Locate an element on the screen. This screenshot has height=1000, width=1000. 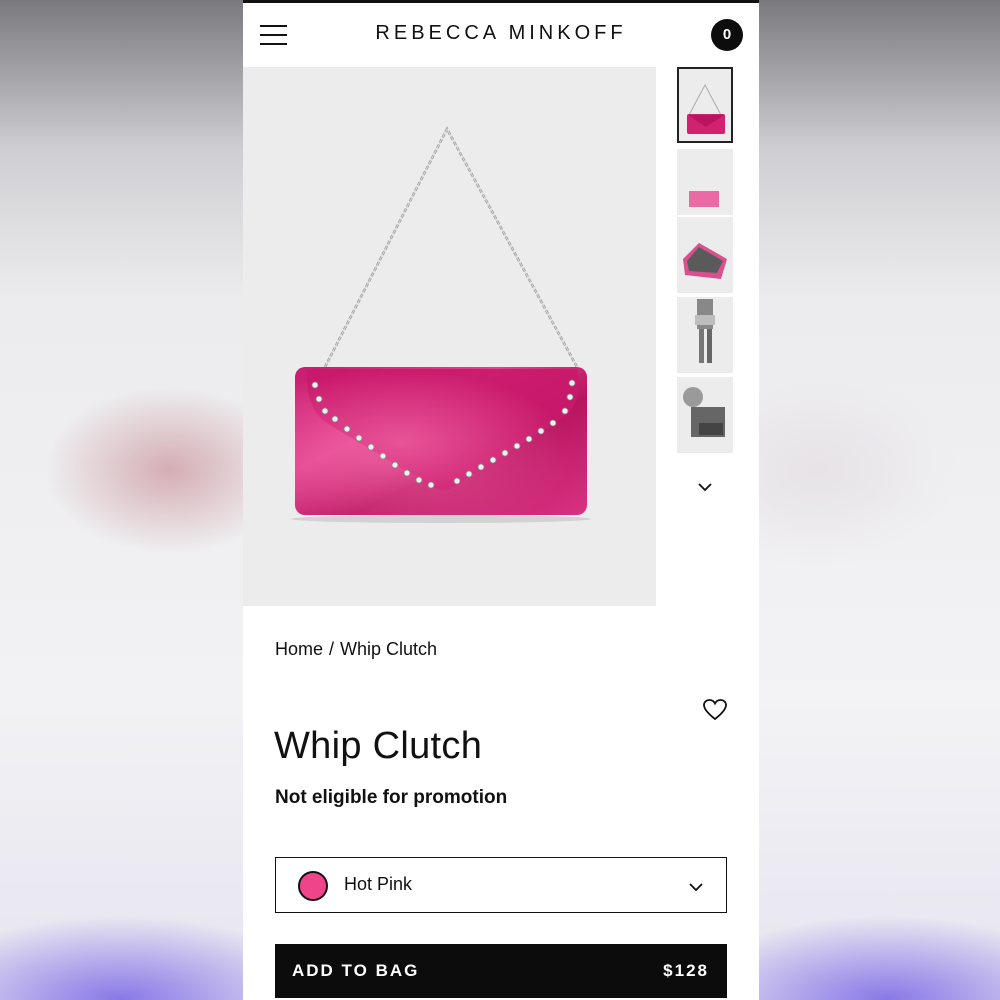
selected-color-label: Hot Pink is located at coordinates (378, 884).